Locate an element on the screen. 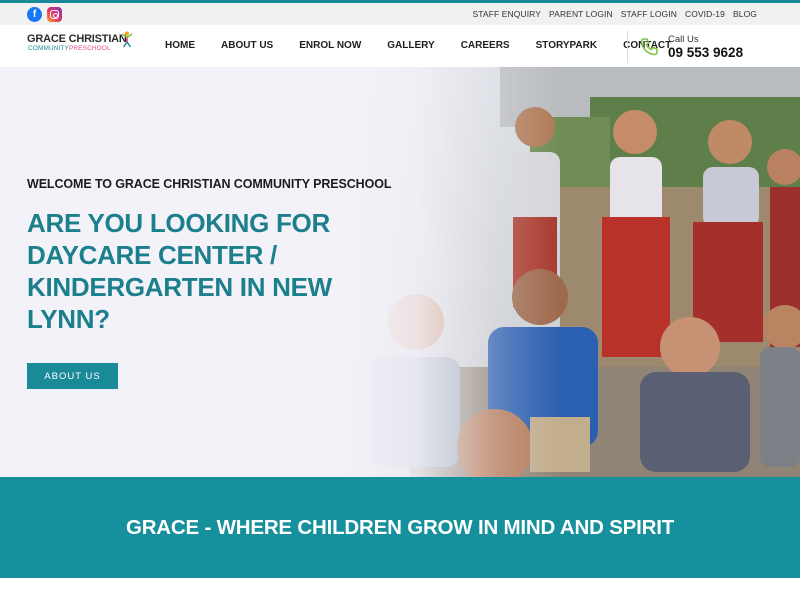 The image size is (800, 600). top-link-staff-login: STAFF LOGIN is located at coordinates (649, 14).